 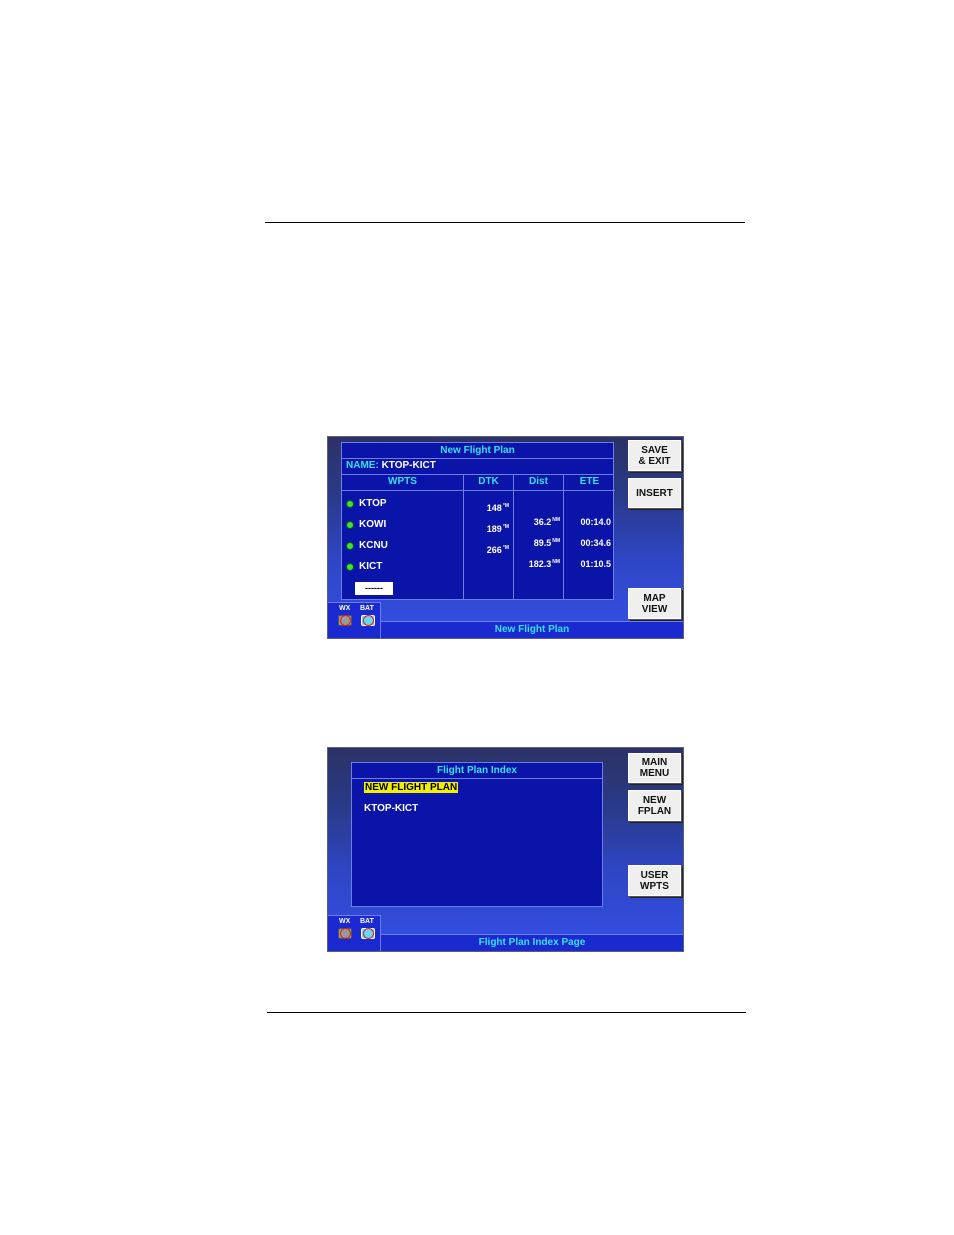 I want to click on flight-plan-item-new: NEW FLIGHT PLAN, so click(x=411, y=787).